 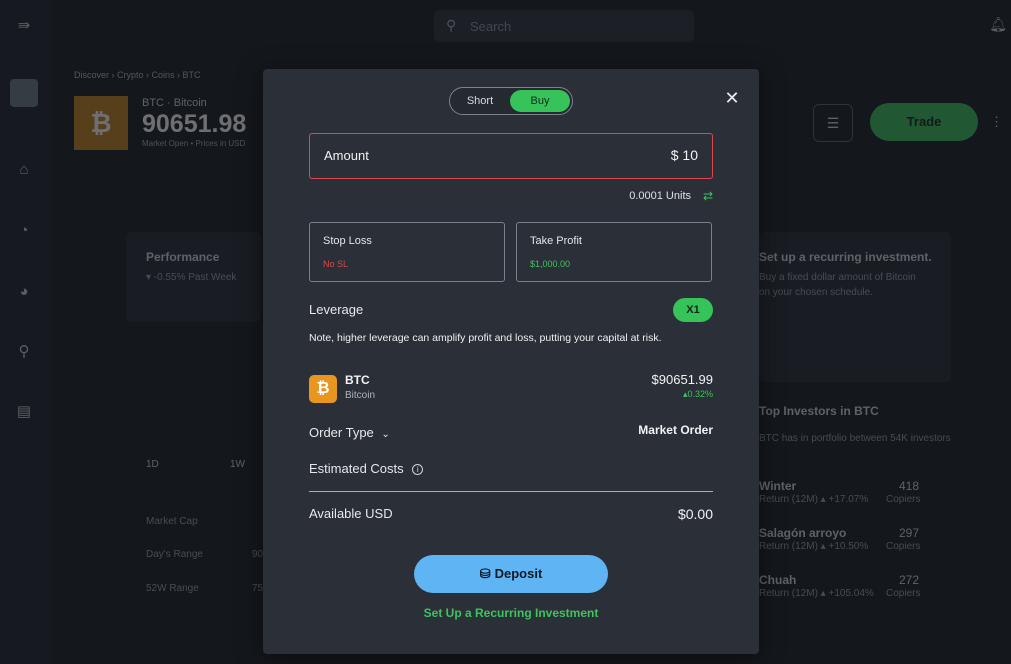 What do you see at coordinates (174, 554) in the screenshot?
I see `stat-label: Day's Range` at bounding box center [174, 554].